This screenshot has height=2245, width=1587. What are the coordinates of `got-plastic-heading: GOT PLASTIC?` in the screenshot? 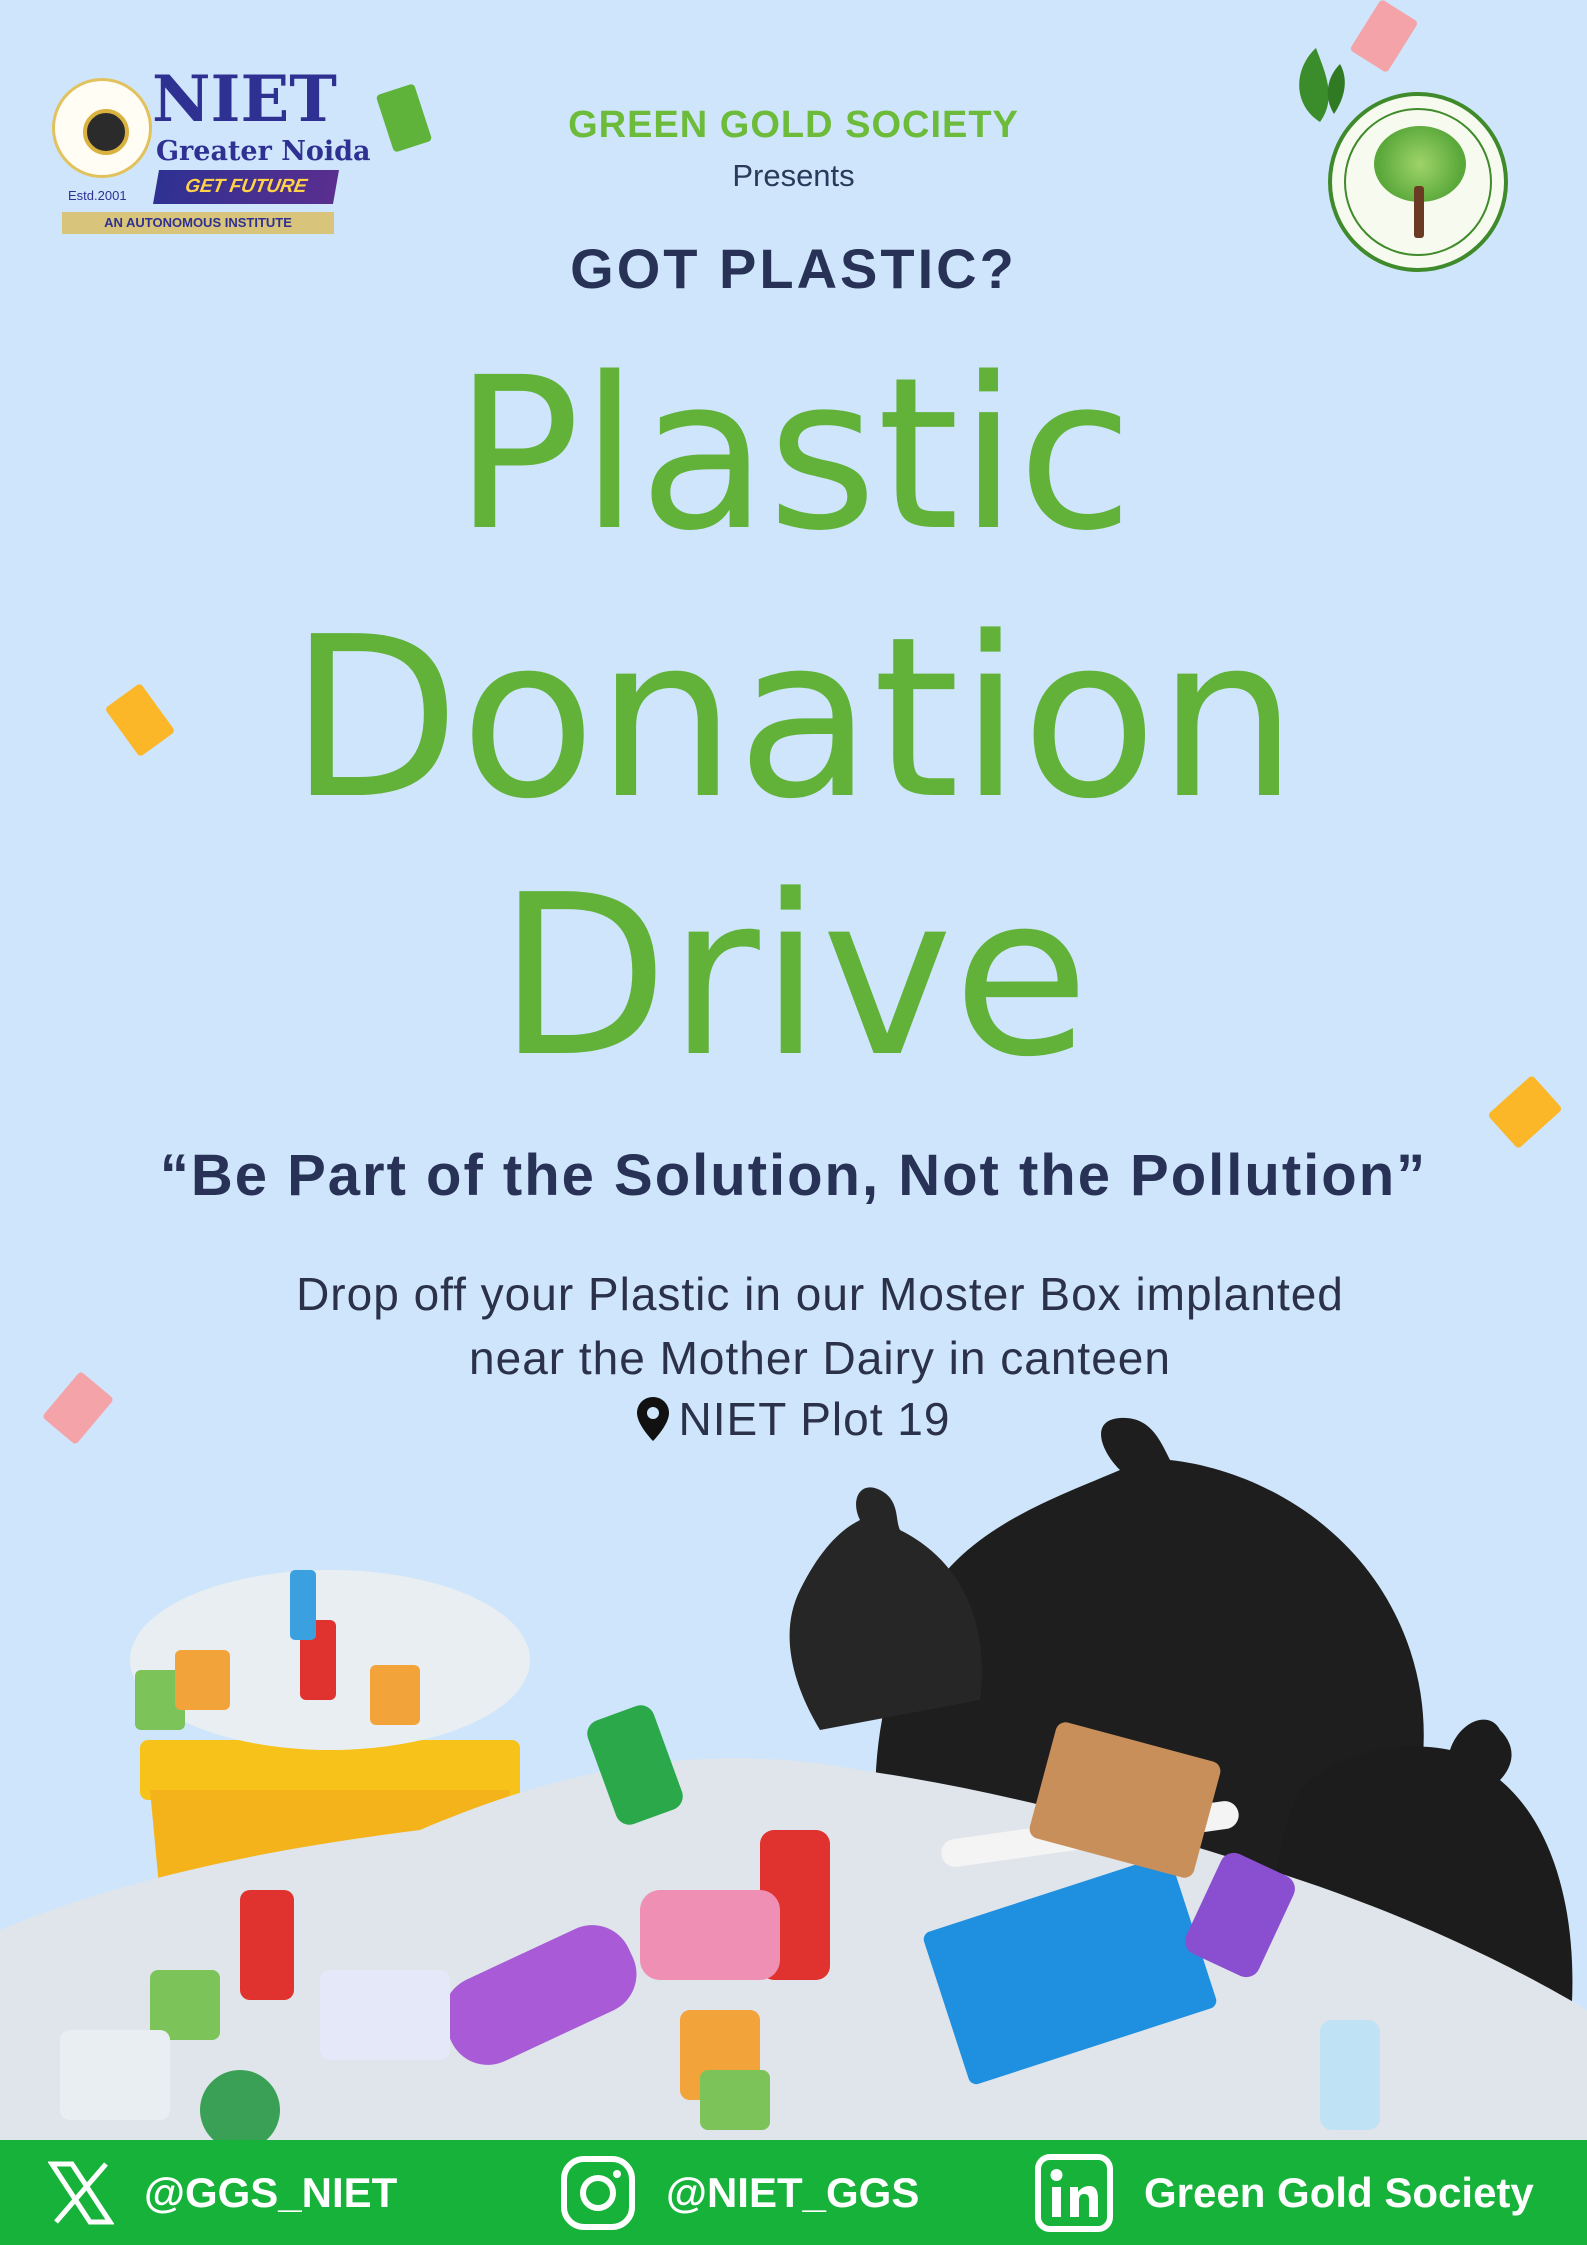 It's located at (793, 268).